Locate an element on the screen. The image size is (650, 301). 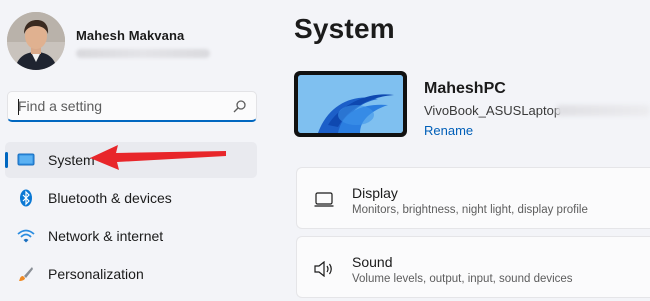
user-email-redacted is located at coordinates (143, 53).